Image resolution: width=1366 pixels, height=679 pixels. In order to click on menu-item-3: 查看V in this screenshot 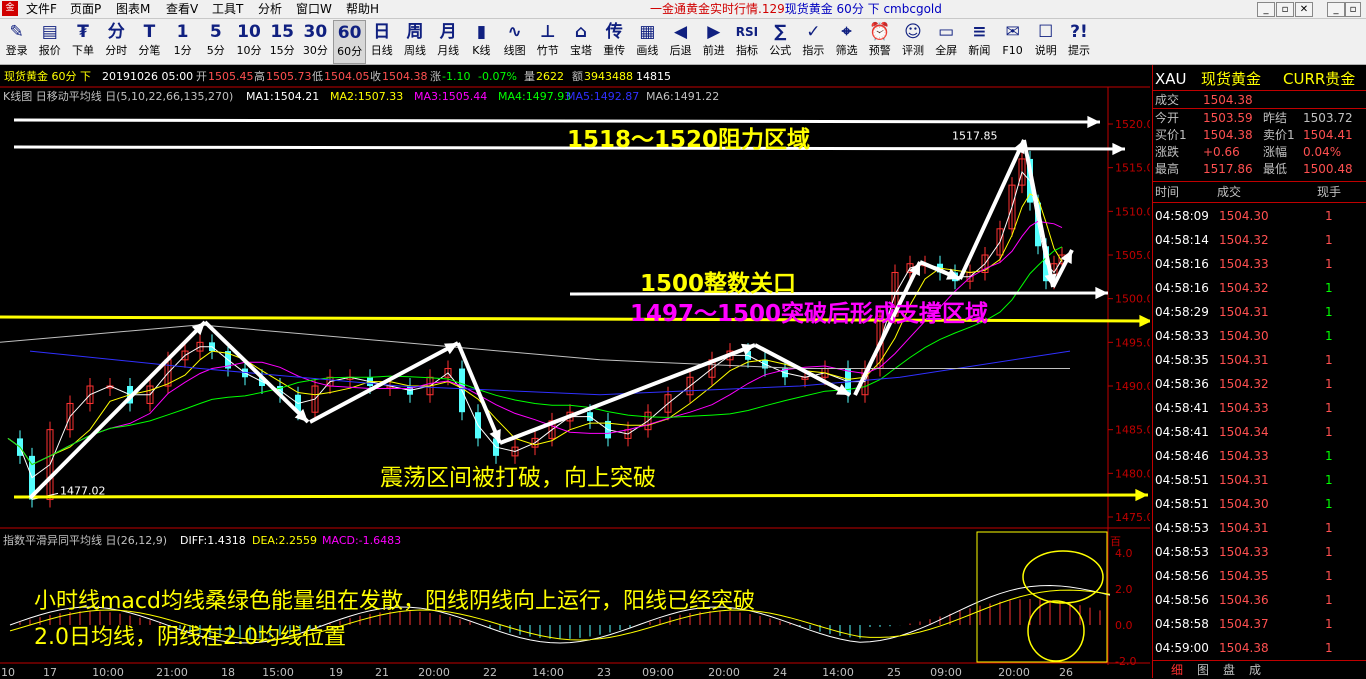, I will do `click(182, 9)`.